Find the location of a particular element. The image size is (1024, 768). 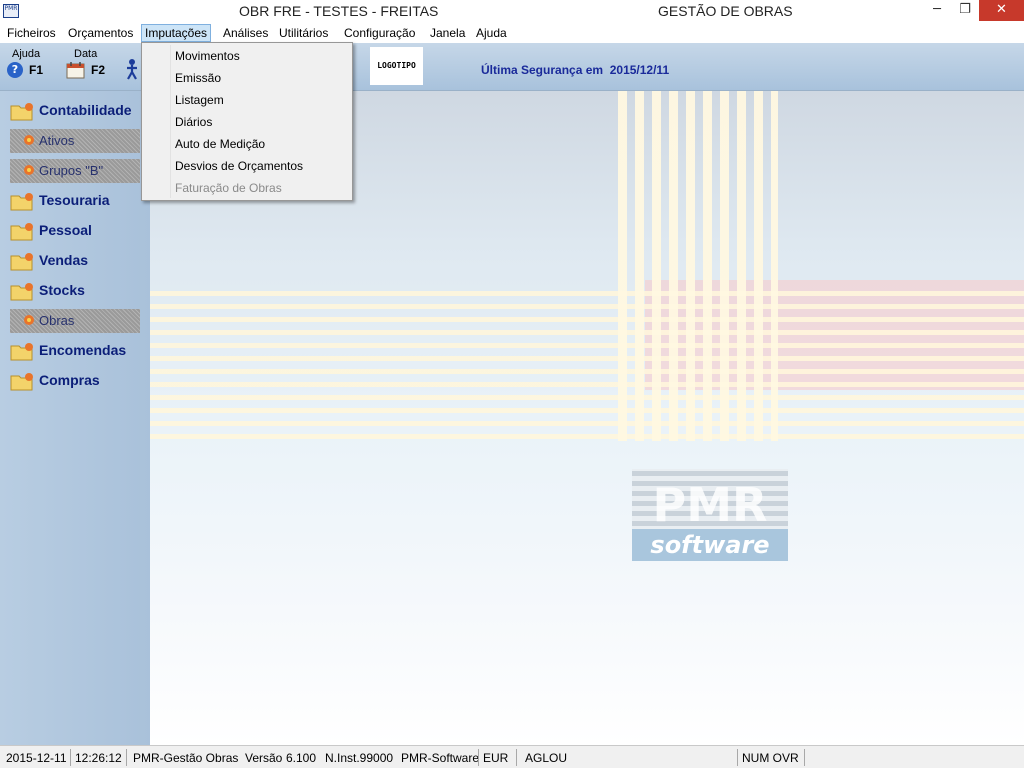

calendar-icon is located at coordinates (75, 70).